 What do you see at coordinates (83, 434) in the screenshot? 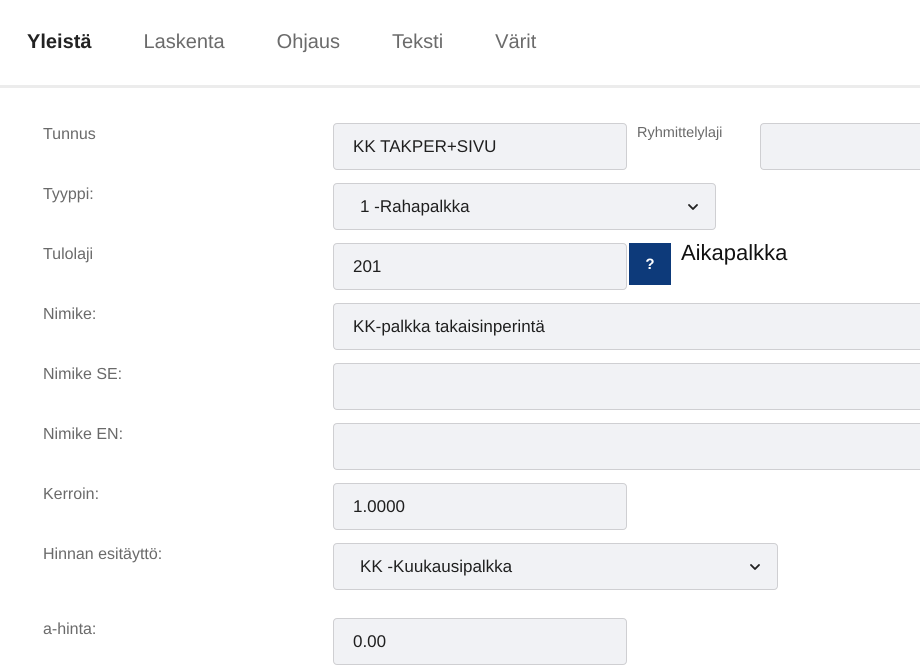
I see `field-label: Nimike EN:` at bounding box center [83, 434].